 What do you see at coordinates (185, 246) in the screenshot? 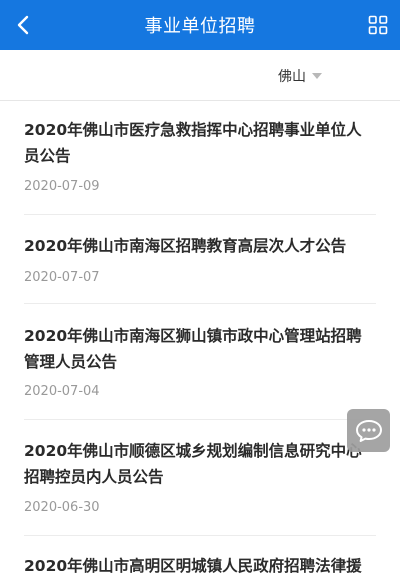
I see `list-item-title: 2020年佛山市南海区招聘教育高层次人才公告` at bounding box center [185, 246].